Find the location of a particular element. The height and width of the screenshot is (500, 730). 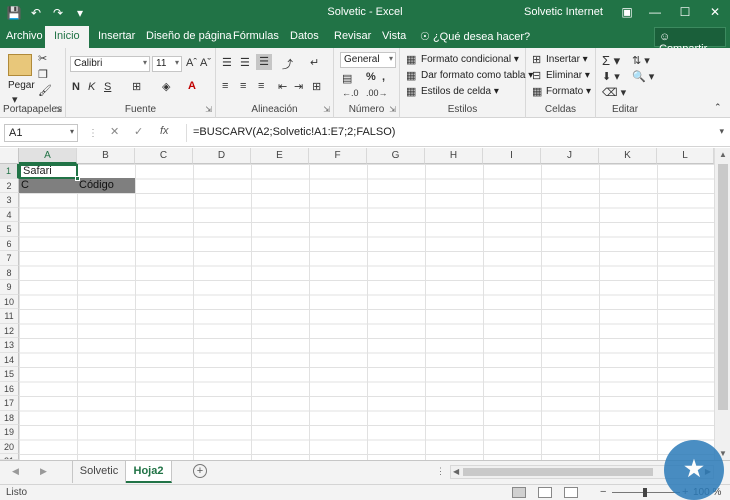

fill-color-icon: ◈ is located at coordinates (166, 86).